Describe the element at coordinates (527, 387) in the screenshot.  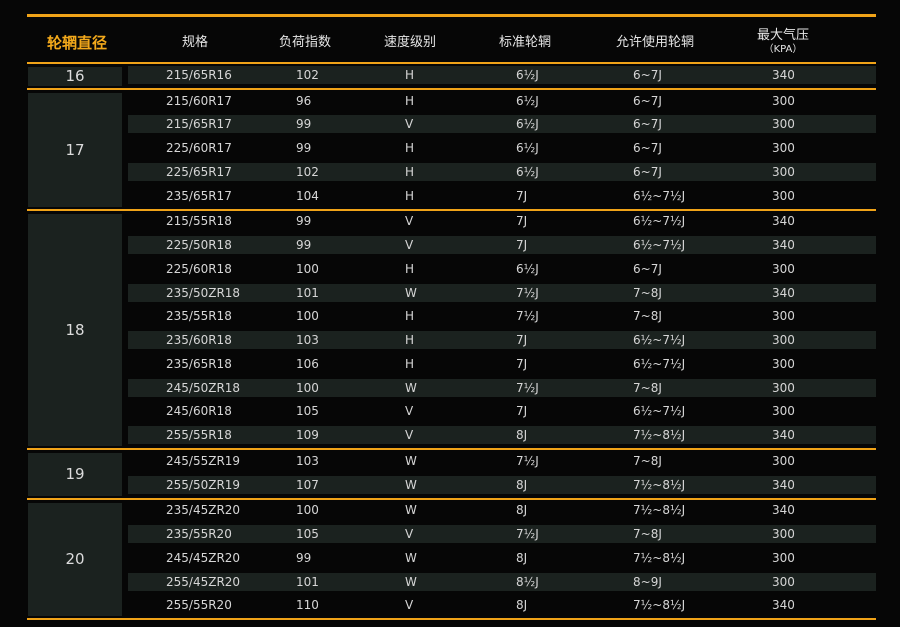
I see `cell-standard-rim: 7½J` at that location.